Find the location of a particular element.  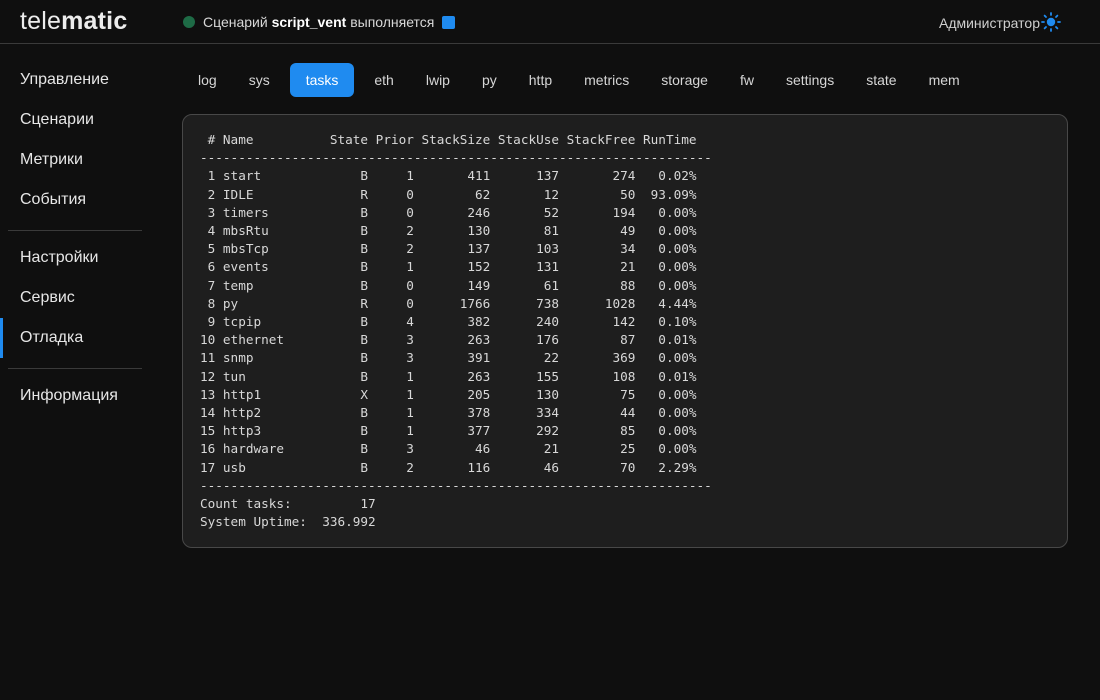

table-row: 7 temp B 0 149 61 88 0.00% is located at coordinates (448, 285).